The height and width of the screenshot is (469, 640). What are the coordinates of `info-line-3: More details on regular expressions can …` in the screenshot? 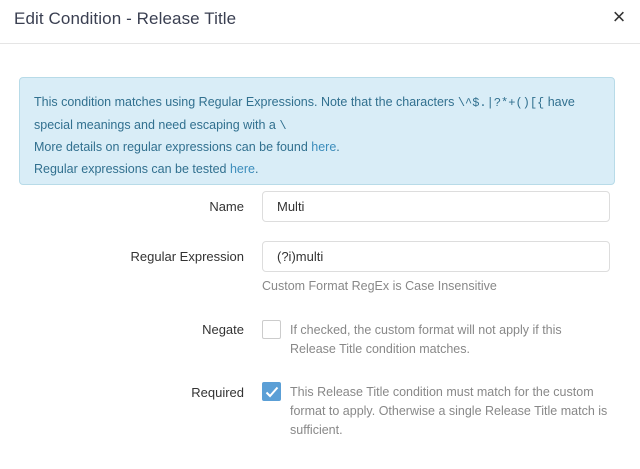 It's located at (317, 148).